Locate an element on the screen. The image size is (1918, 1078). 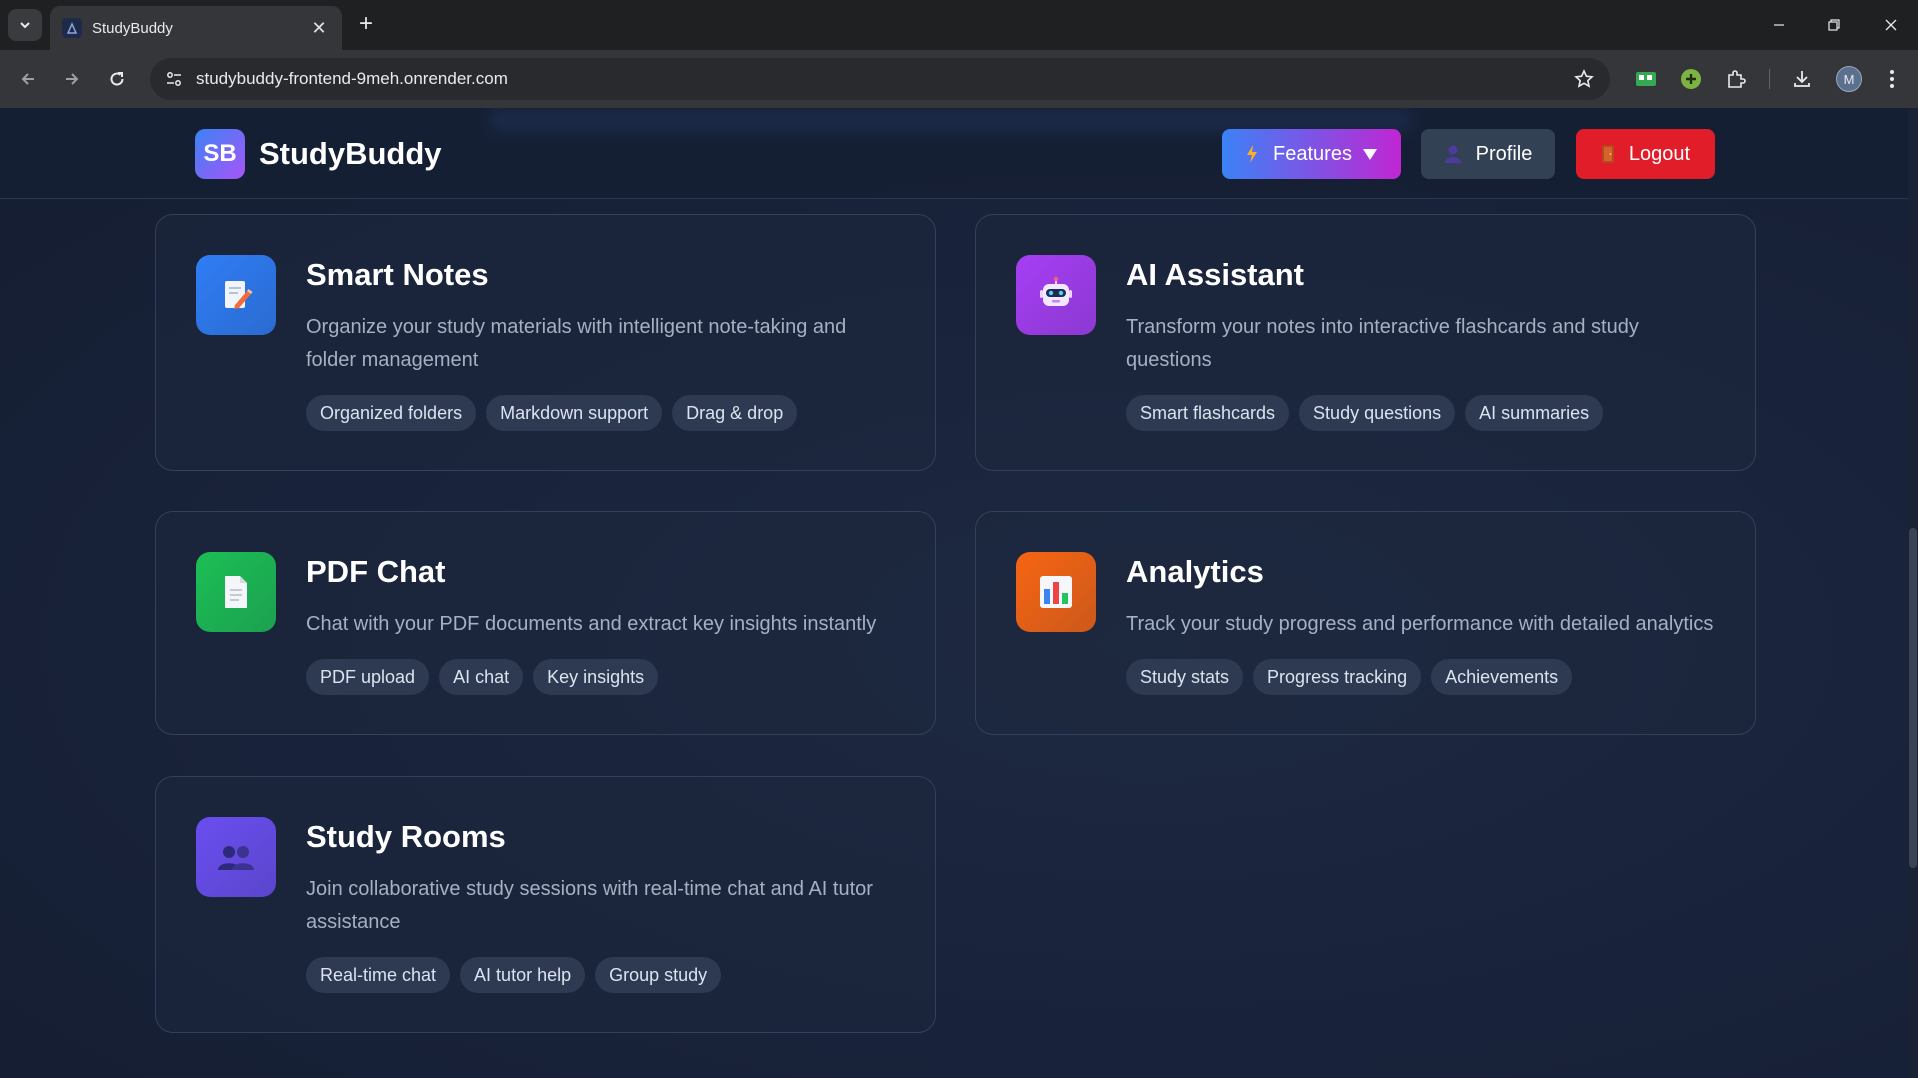
back-button is located at coordinates (28, 79).